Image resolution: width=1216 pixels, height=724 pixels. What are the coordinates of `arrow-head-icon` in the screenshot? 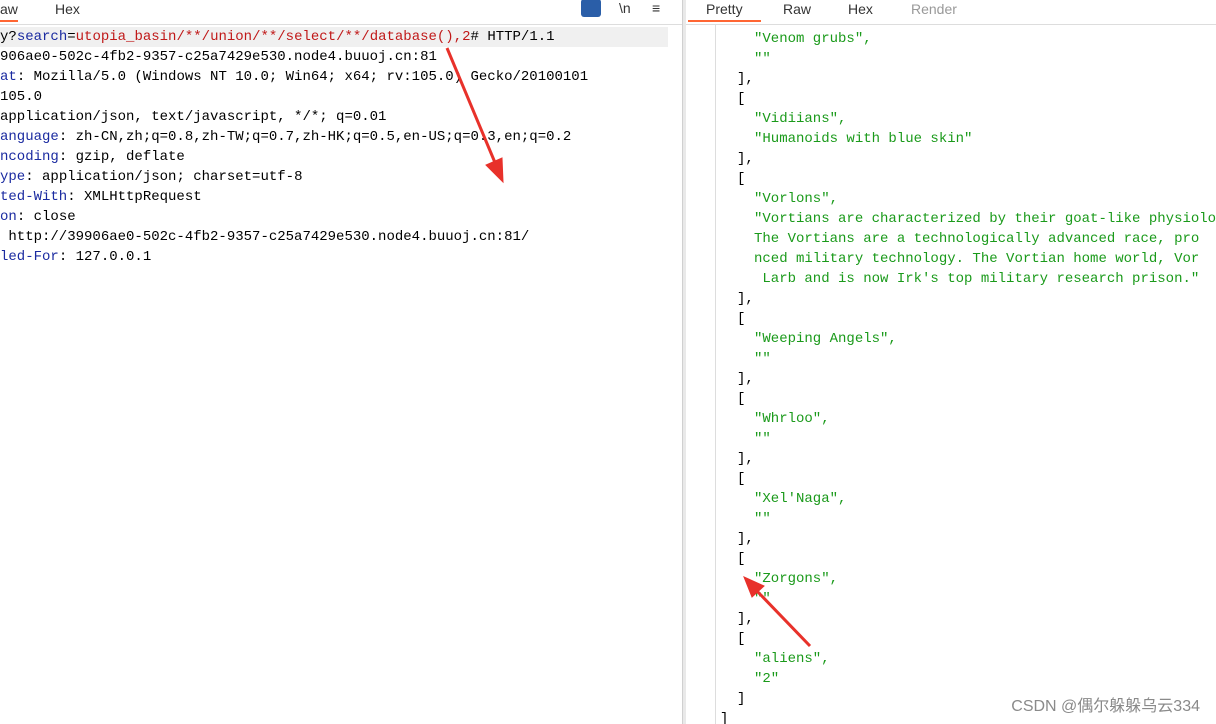 It's located at (494, 170).